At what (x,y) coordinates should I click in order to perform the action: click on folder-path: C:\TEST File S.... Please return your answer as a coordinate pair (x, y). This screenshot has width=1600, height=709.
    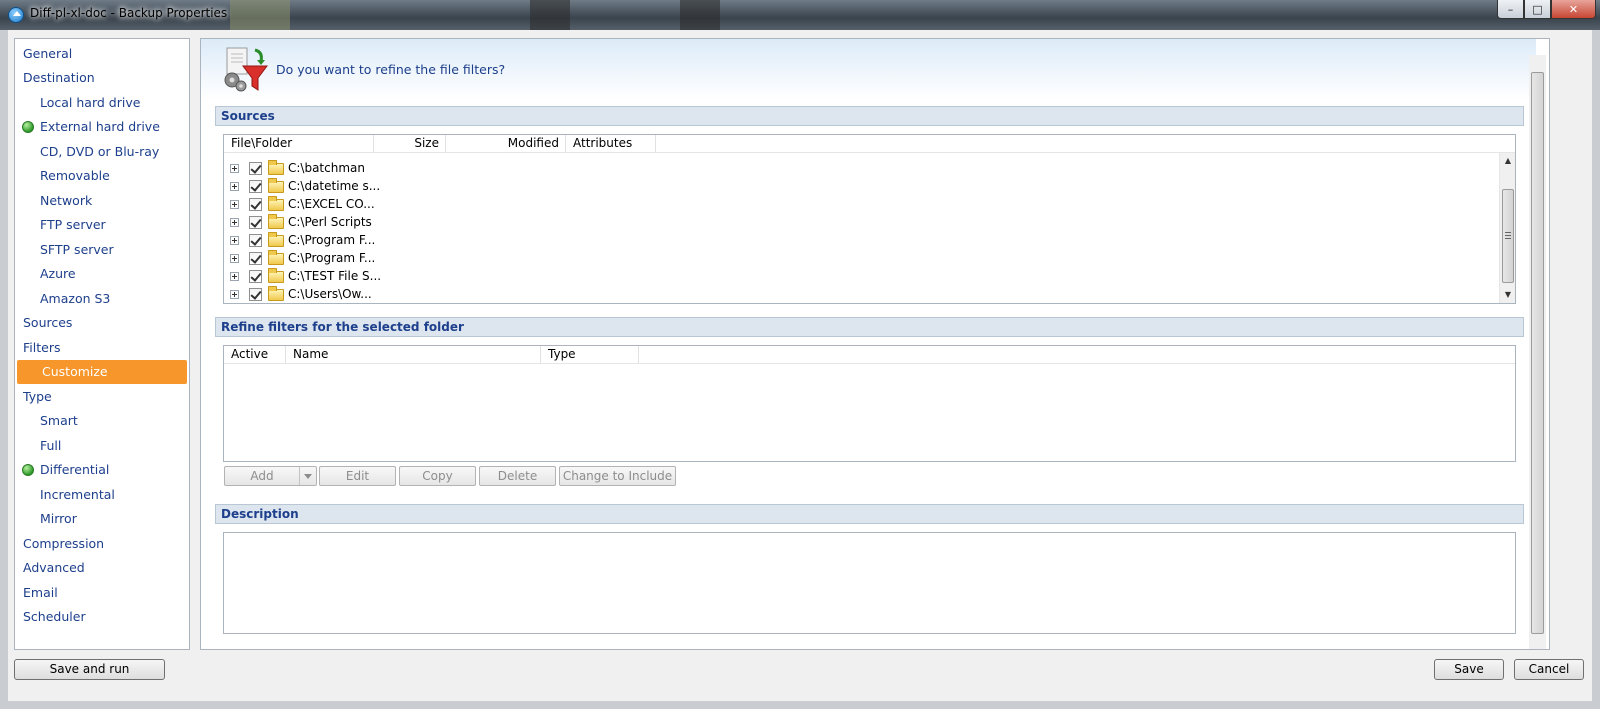
    Looking at the image, I should click on (335, 276).